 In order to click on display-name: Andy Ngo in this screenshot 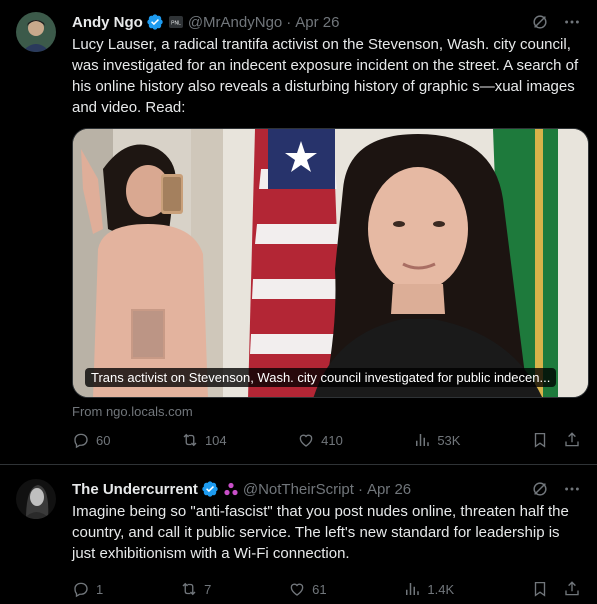, I will do `click(107, 22)`.